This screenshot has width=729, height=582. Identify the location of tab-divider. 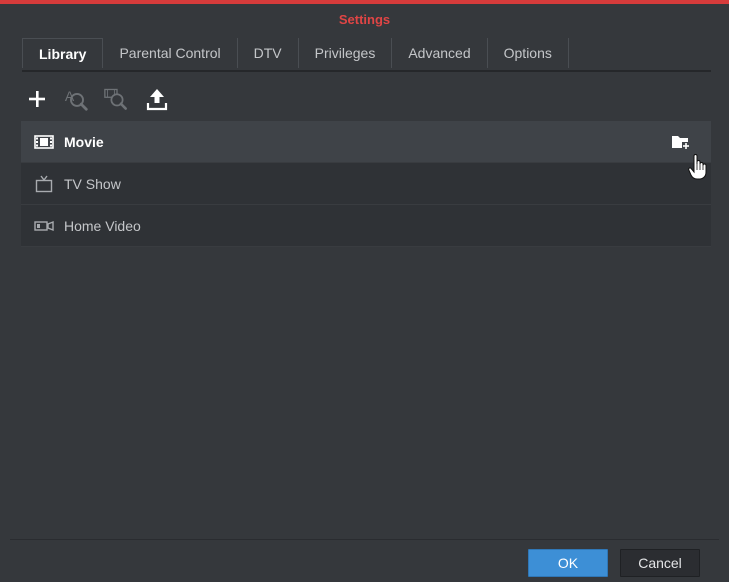
(366, 71).